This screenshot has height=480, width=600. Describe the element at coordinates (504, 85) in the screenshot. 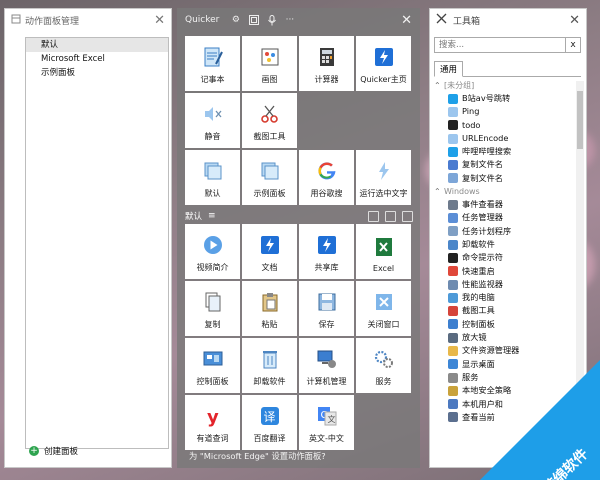

I see `tree-group: ⌃ [未分组]` at that location.